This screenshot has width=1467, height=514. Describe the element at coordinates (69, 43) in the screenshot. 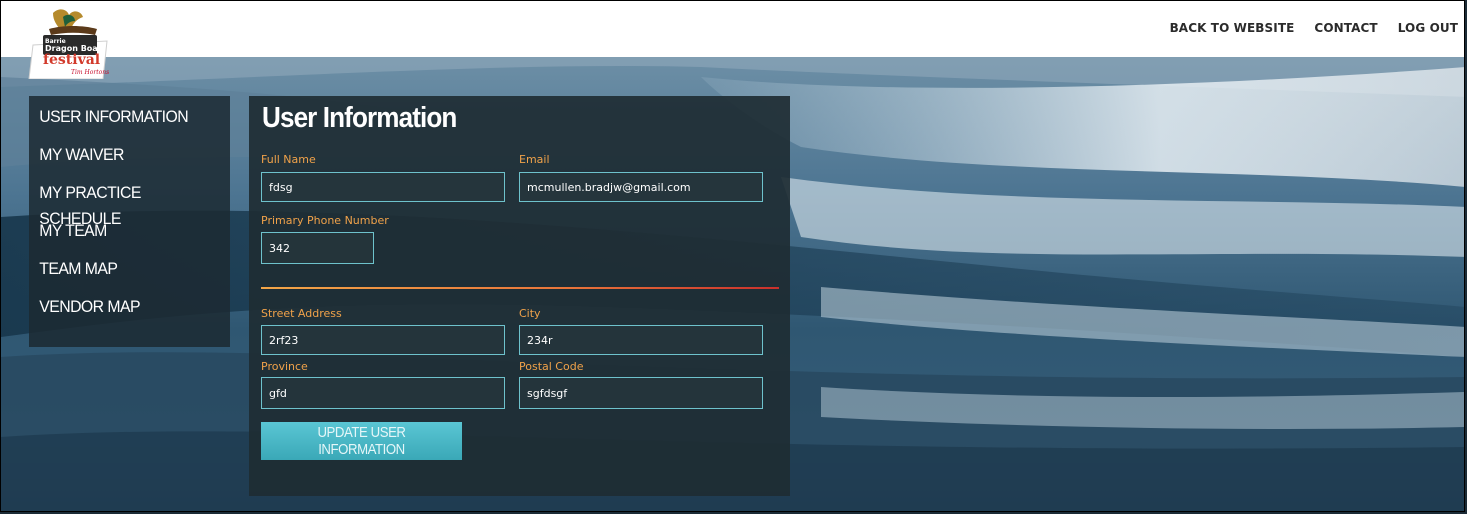

I see `festival-logo: Barrie Dragon Boat festival Tim Hortons` at that location.